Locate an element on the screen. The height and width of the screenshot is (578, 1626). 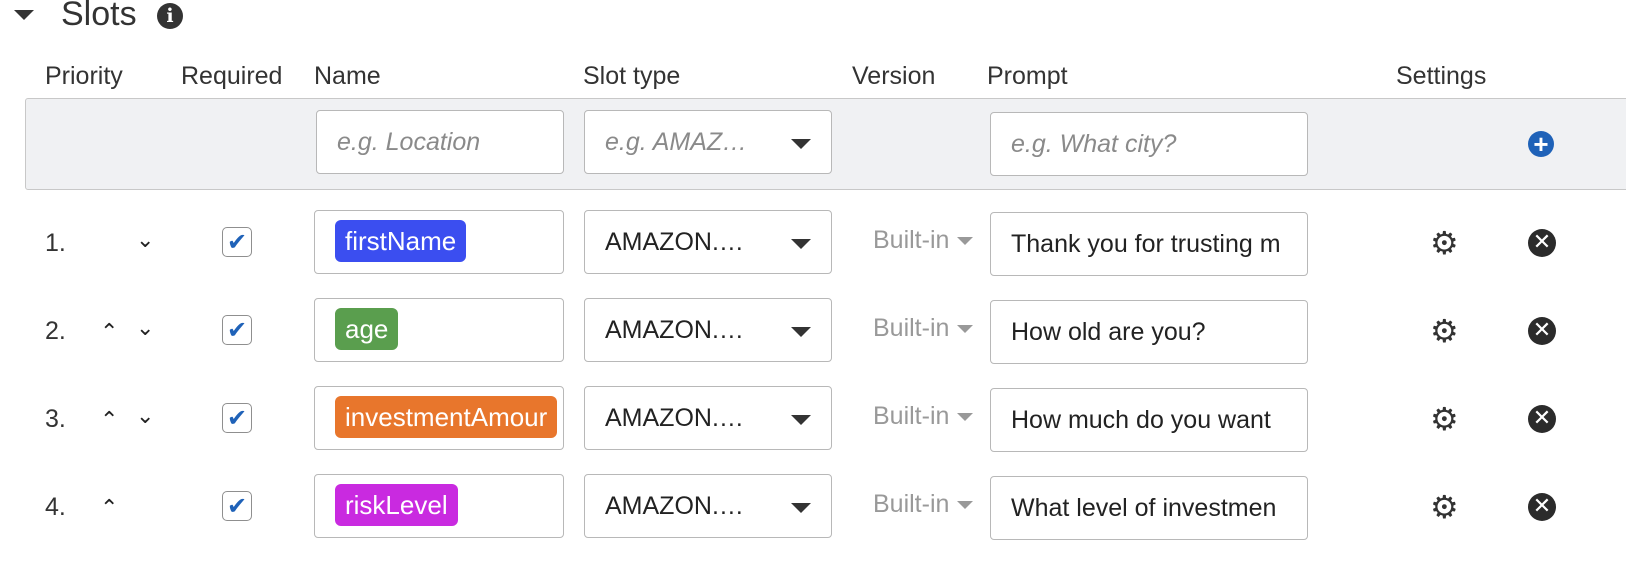
section-title: Slots is located at coordinates (99, 16).